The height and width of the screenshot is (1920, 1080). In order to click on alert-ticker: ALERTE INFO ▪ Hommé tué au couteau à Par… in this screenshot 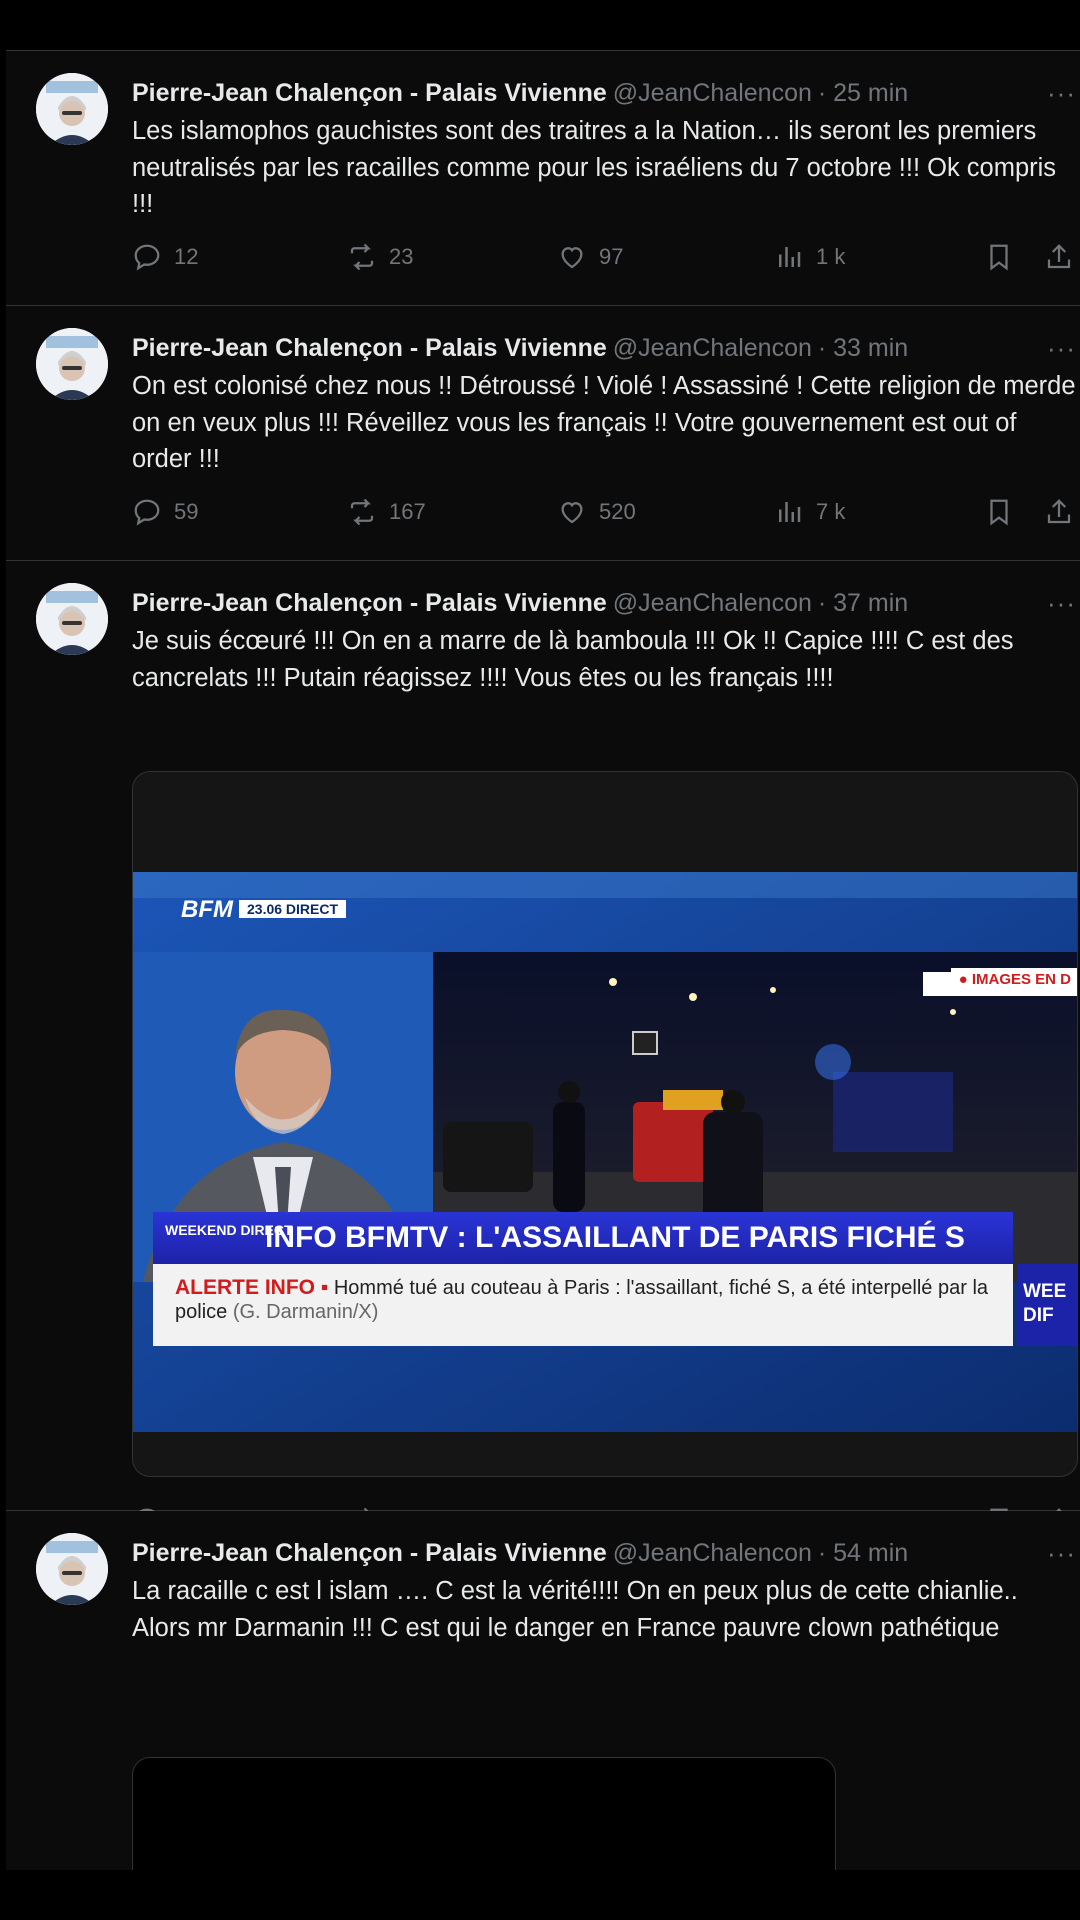, I will do `click(583, 1305)`.